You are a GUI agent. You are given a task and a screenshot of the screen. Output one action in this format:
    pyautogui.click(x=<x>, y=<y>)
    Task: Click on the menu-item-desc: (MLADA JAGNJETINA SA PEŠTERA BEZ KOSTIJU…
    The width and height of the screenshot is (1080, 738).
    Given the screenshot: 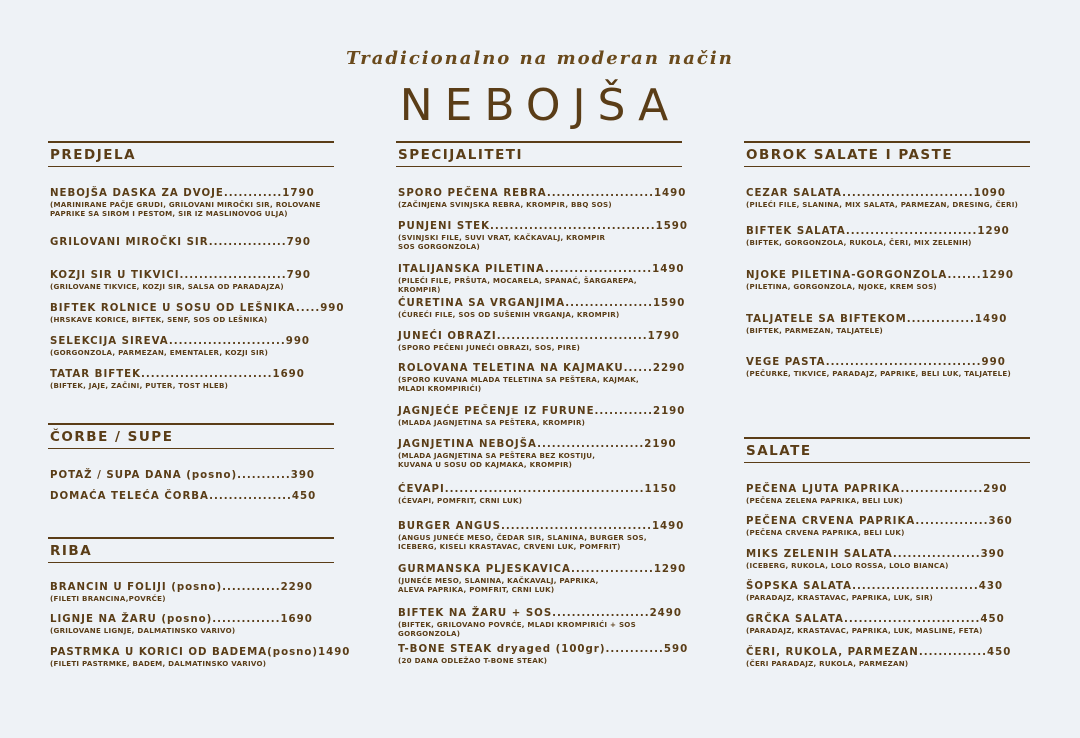 What is the action you would take?
    pyautogui.click(x=497, y=460)
    